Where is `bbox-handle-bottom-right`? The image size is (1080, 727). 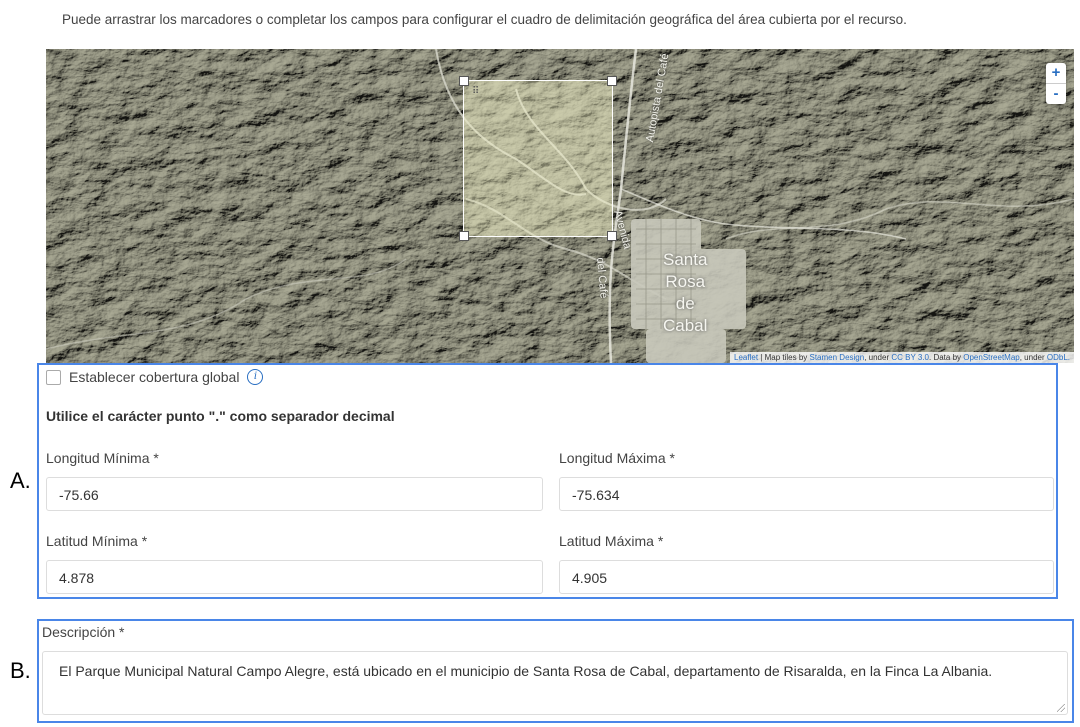 bbox-handle-bottom-right is located at coordinates (612, 236).